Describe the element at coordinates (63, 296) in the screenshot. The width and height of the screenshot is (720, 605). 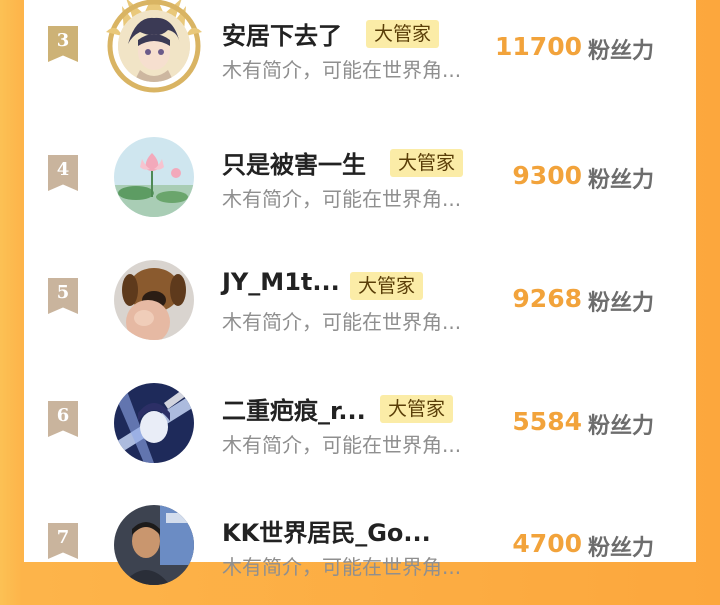
I see `rank-badge: 5` at that location.